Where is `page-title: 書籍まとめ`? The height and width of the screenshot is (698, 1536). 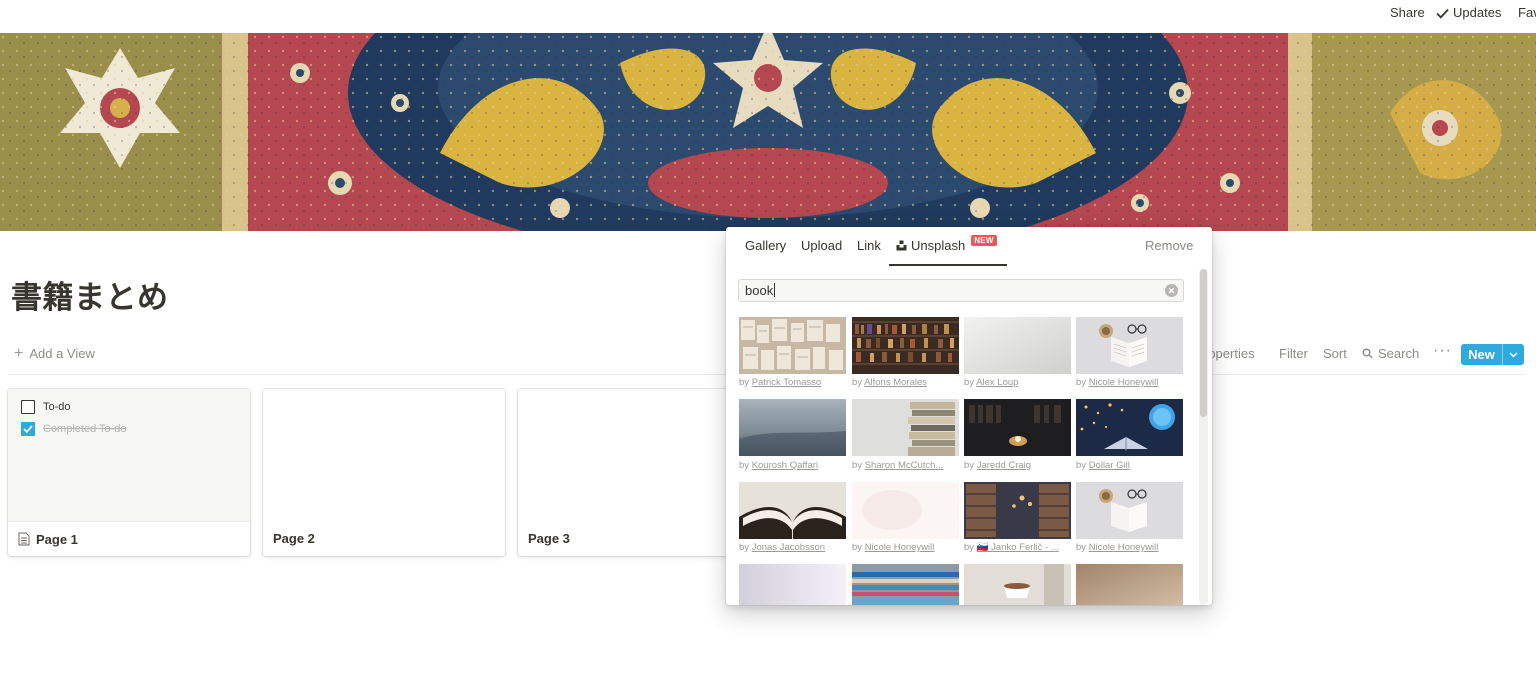 page-title: 書籍まとめ is located at coordinates (90, 298).